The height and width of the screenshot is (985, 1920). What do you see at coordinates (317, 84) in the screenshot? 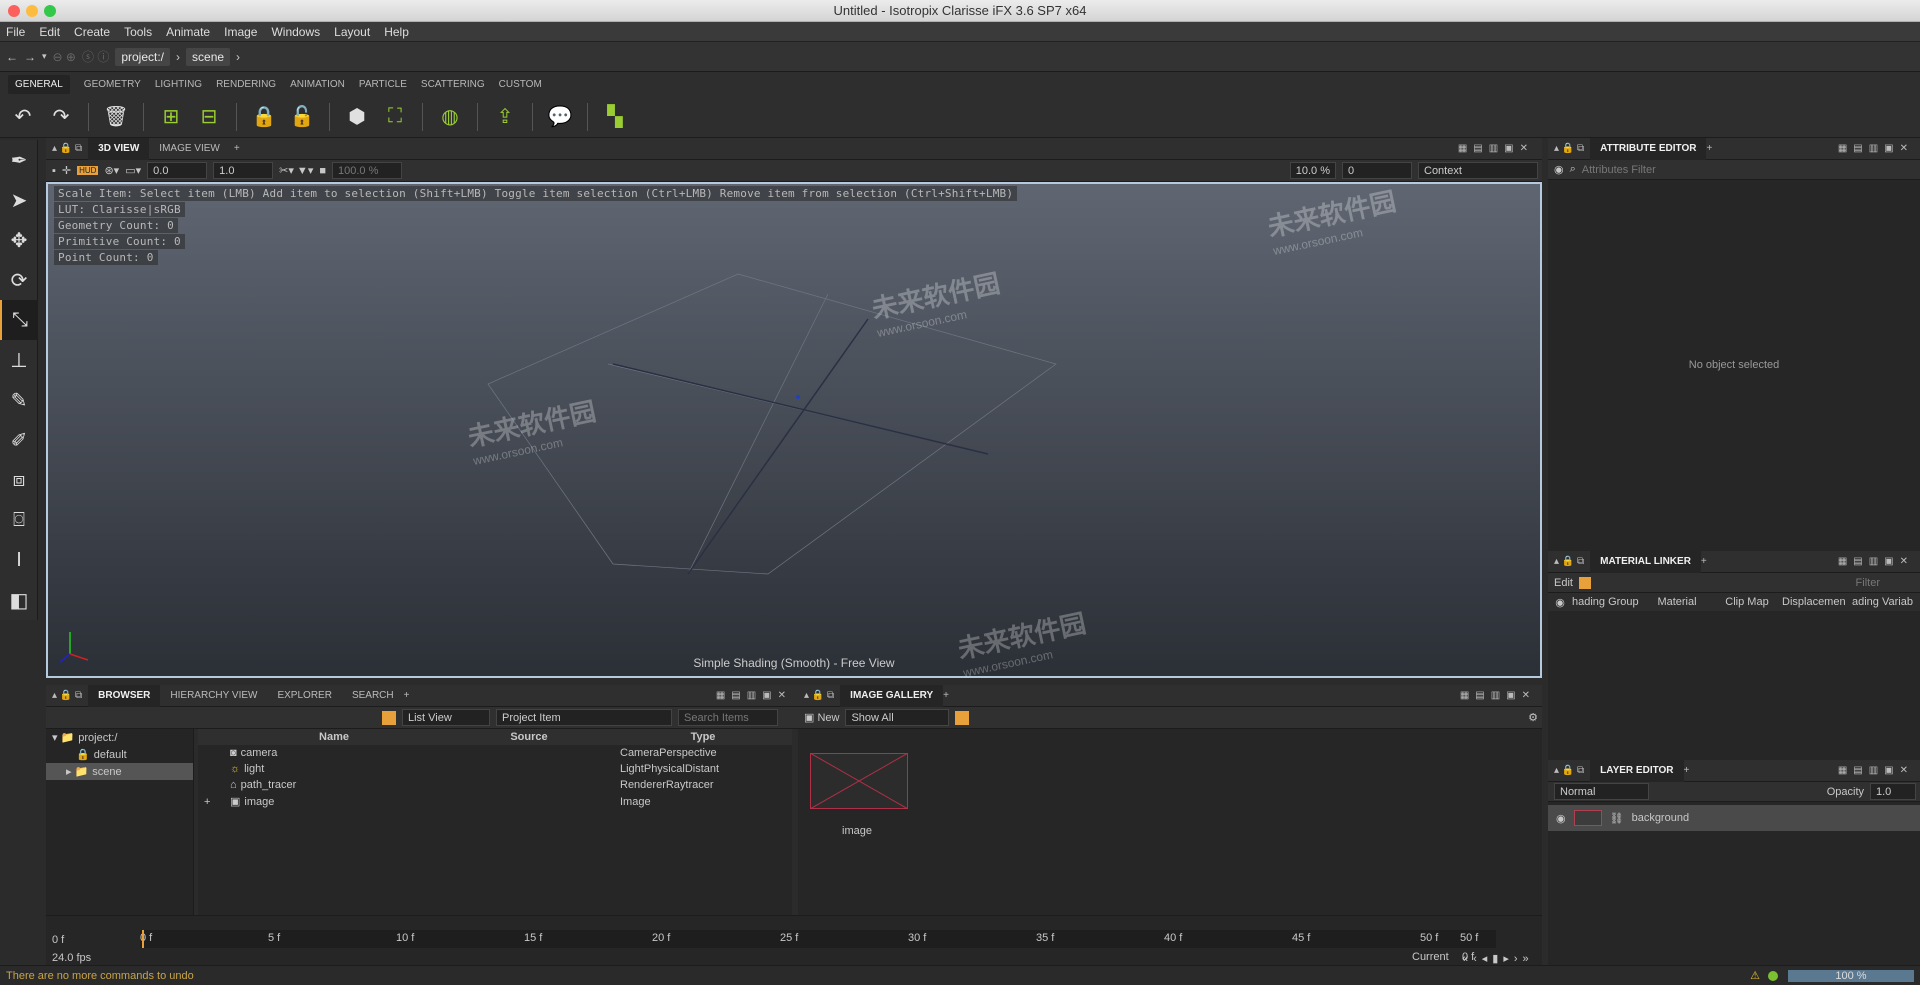
I see `shelf-tab-animation: ANIMATION` at bounding box center [317, 84].